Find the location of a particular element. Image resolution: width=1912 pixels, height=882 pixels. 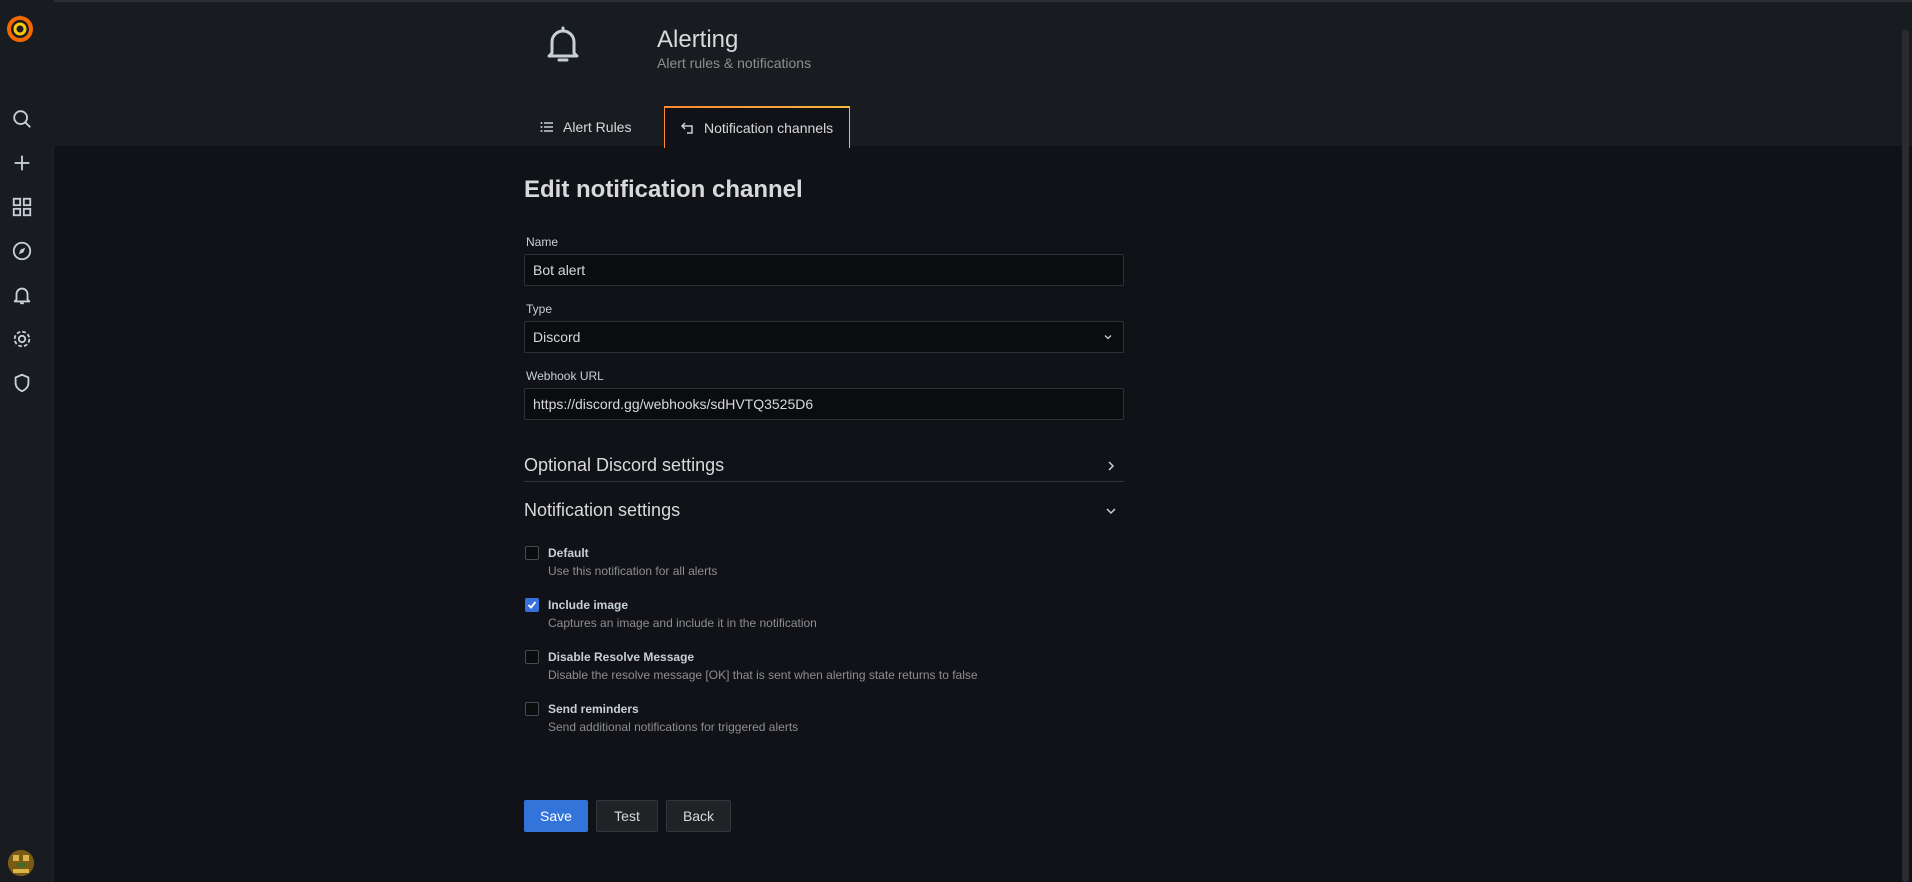

explore-icon is located at coordinates (22, 251).